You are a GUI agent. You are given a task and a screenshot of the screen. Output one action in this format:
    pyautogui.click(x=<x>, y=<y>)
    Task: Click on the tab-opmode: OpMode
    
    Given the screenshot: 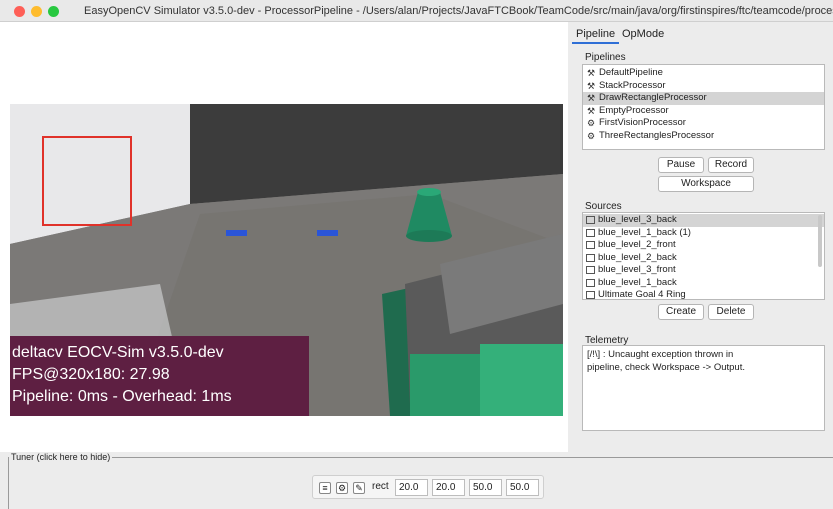 What is the action you would take?
    pyautogui.click(x=643, y=34)
    